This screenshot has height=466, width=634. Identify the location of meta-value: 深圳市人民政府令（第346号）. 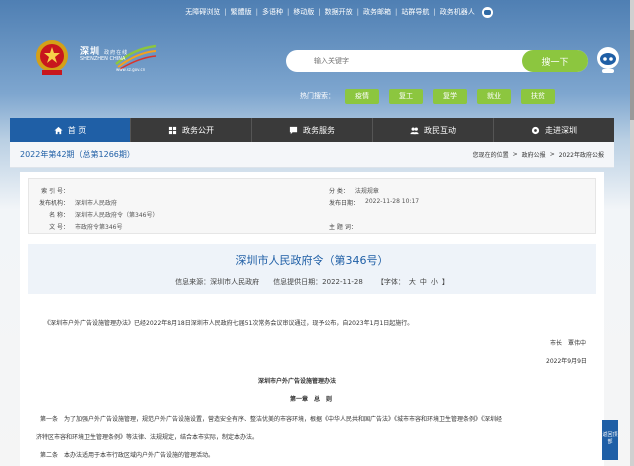
(117, 215).